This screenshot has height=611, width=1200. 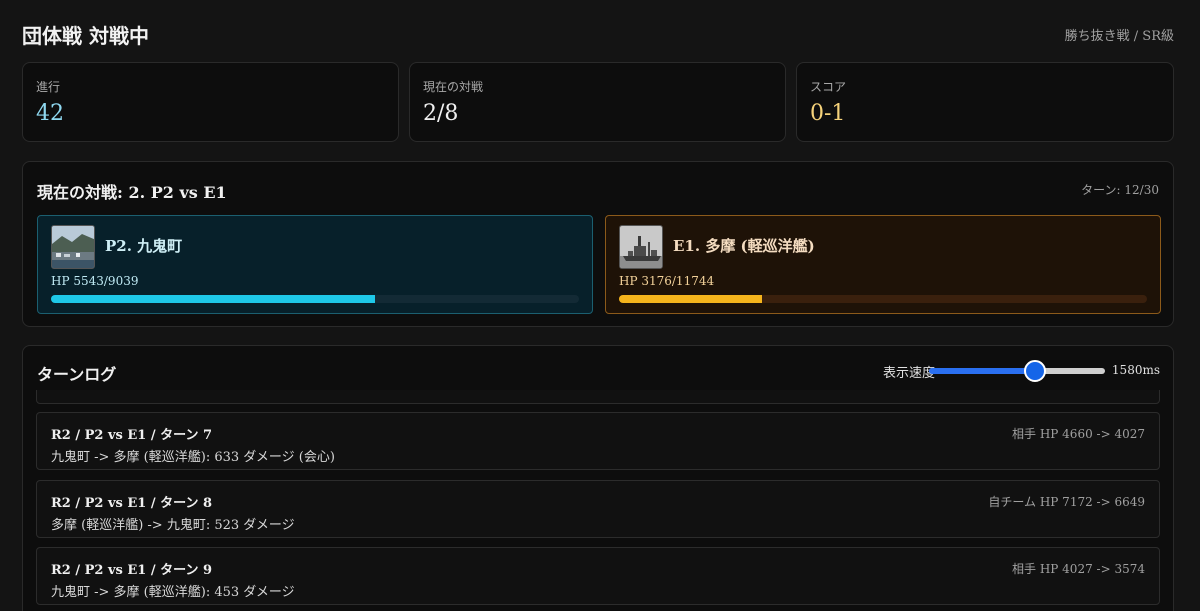 I want to click on page-title: 団体戦 対戦中, so click(x=85, y=36).